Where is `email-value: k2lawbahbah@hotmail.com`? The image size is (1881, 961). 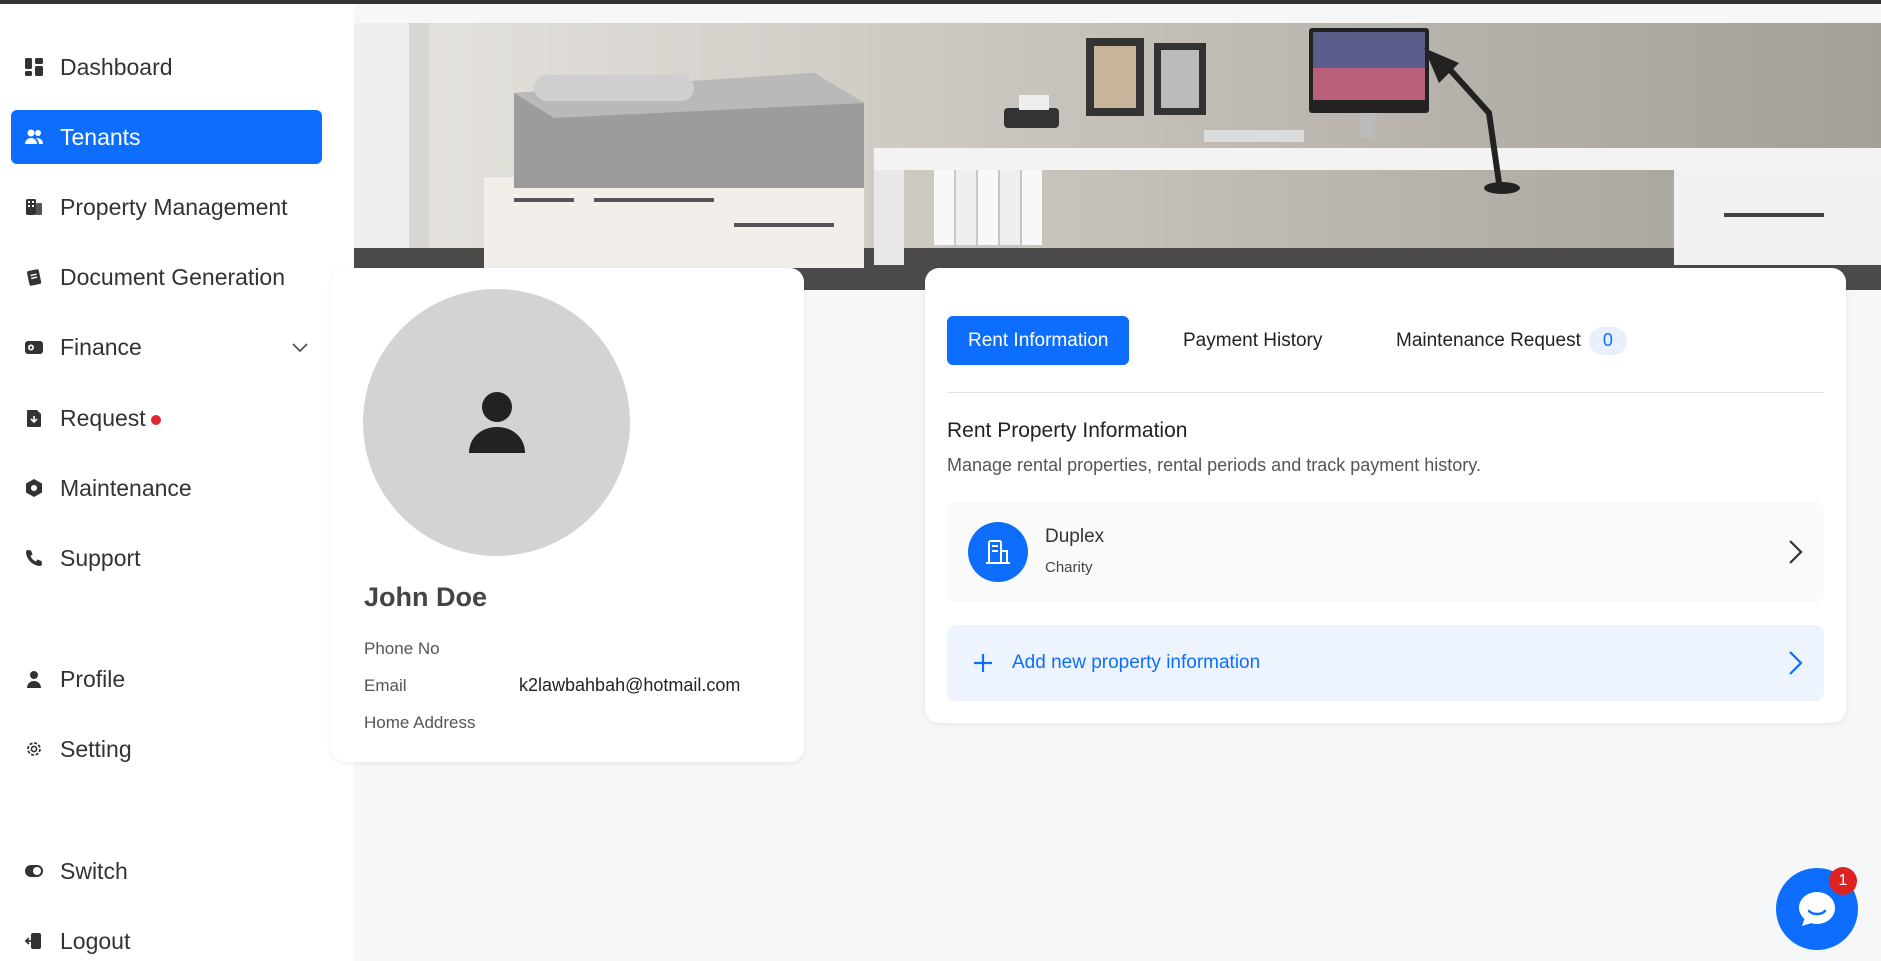 email-value: k2lawbahbah@hotmail.com is located at coordinates (630, 685).